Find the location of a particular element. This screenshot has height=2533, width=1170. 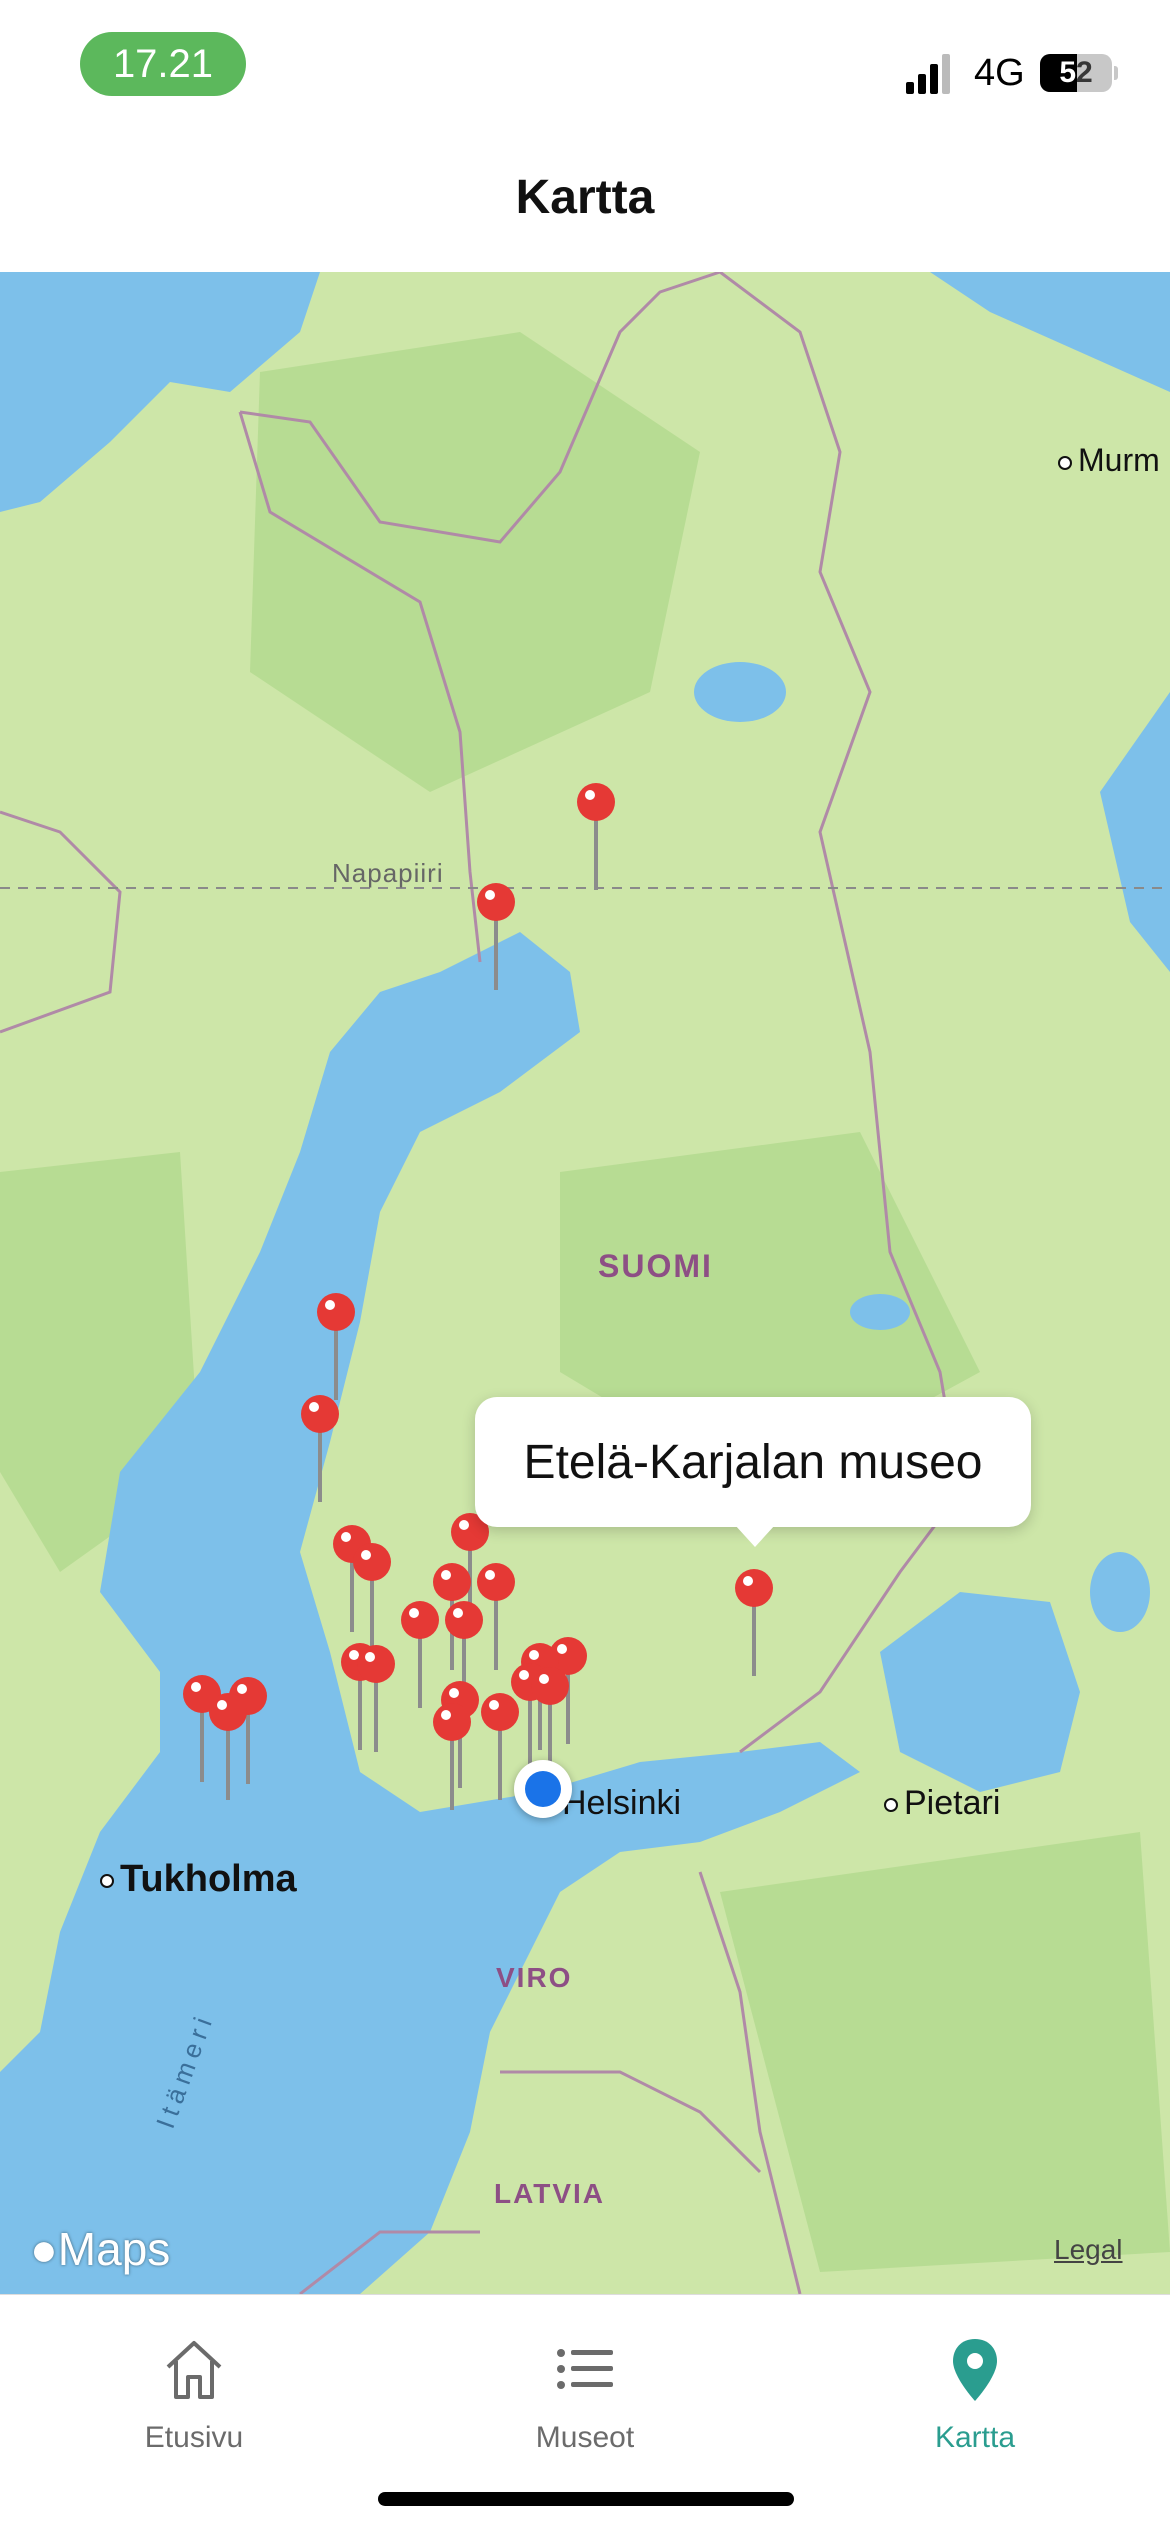

battery-level: 52 is located at coordinates (1076, 72).